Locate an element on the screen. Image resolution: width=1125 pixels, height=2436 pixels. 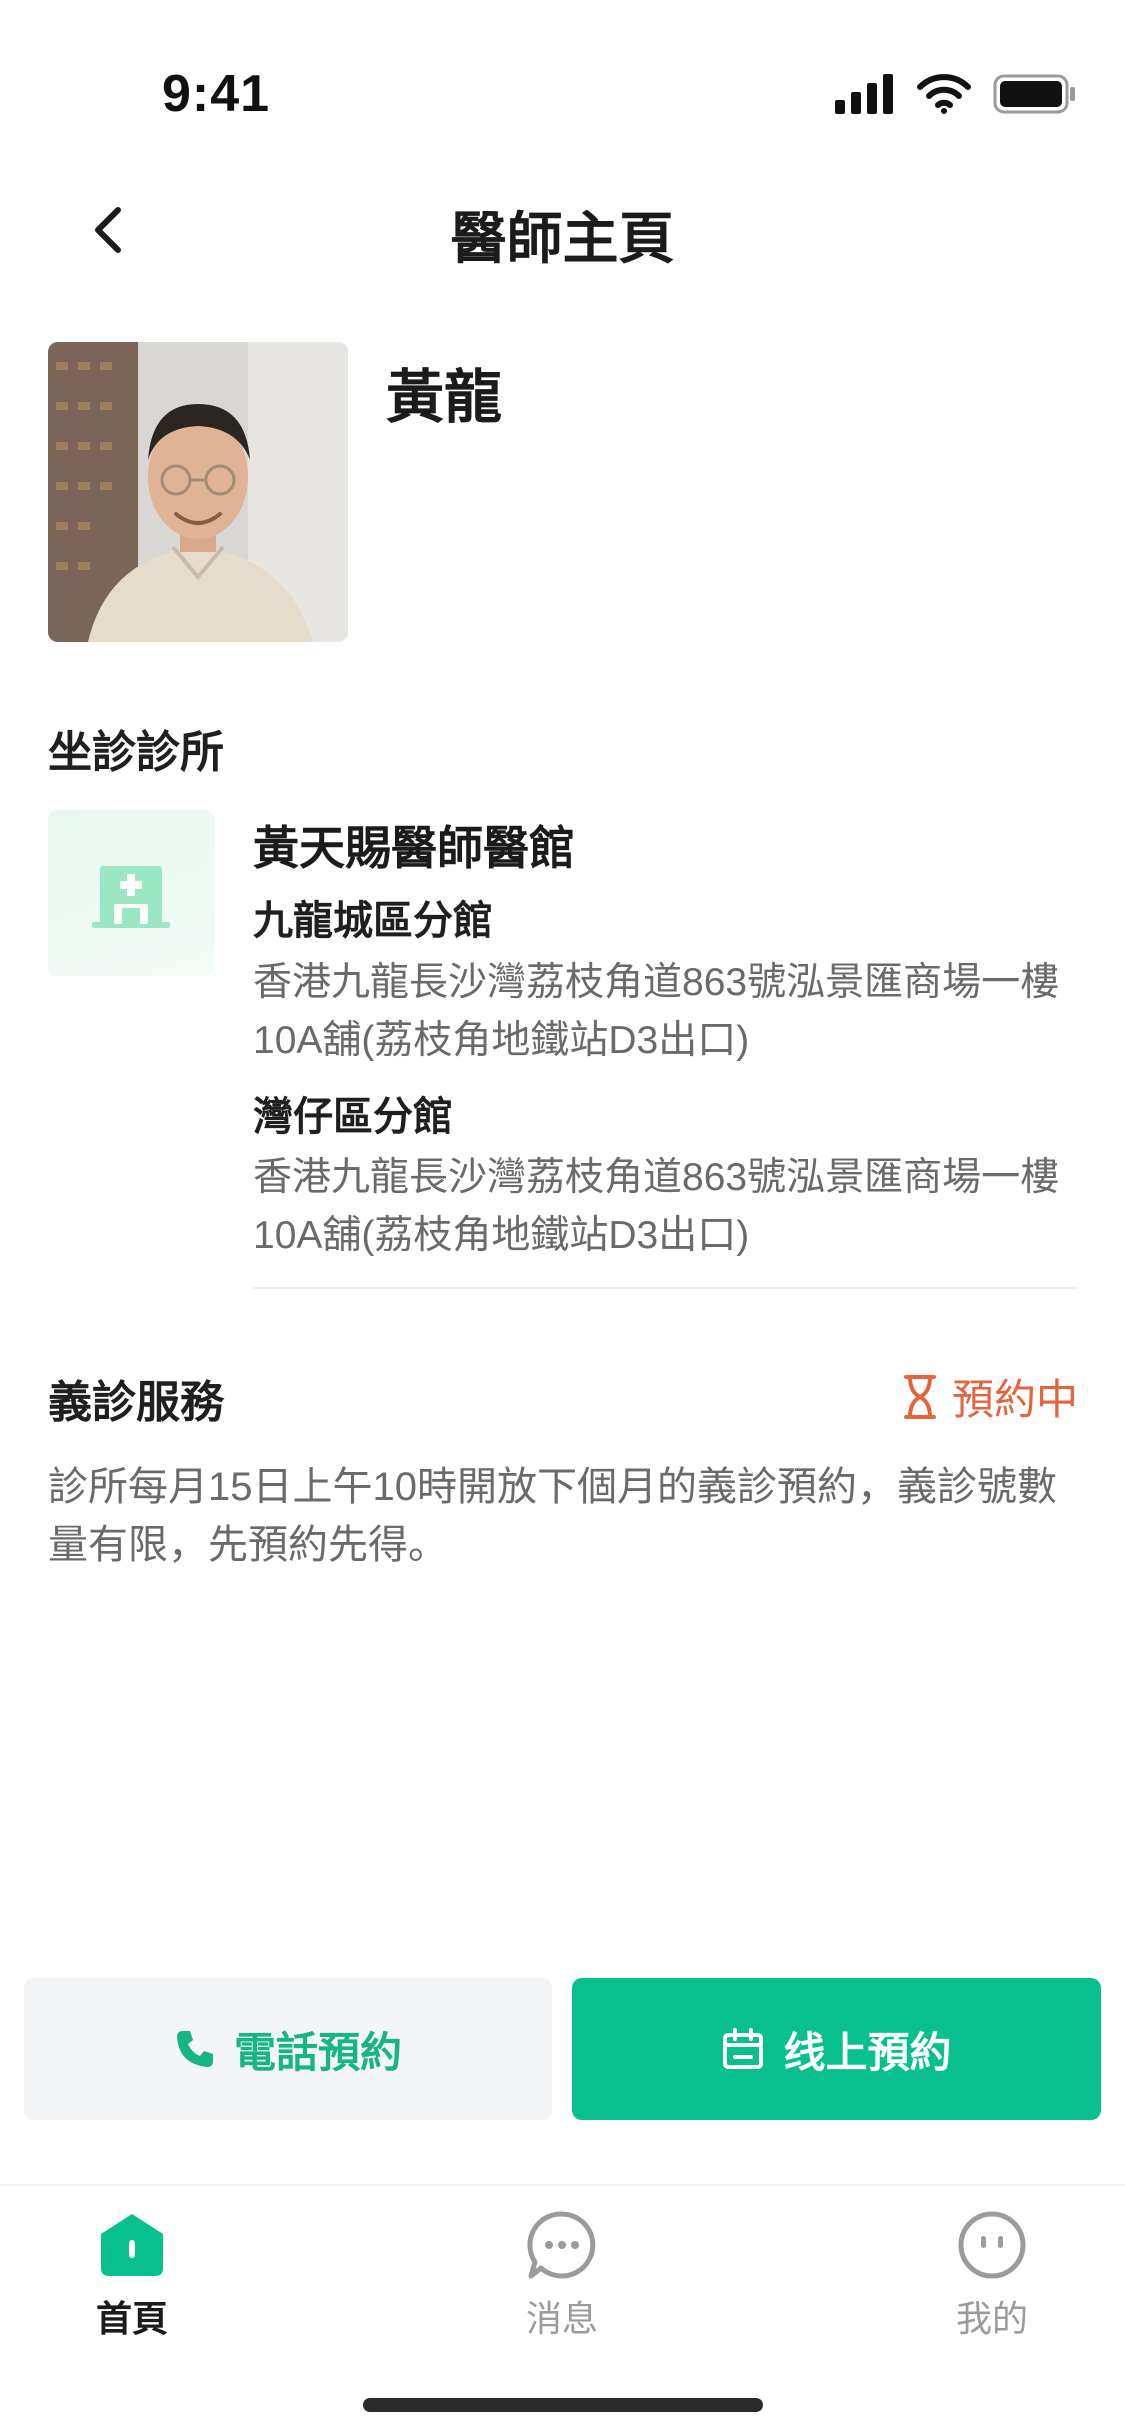
cellular-signal-icon is located at coordinates (864, 94).